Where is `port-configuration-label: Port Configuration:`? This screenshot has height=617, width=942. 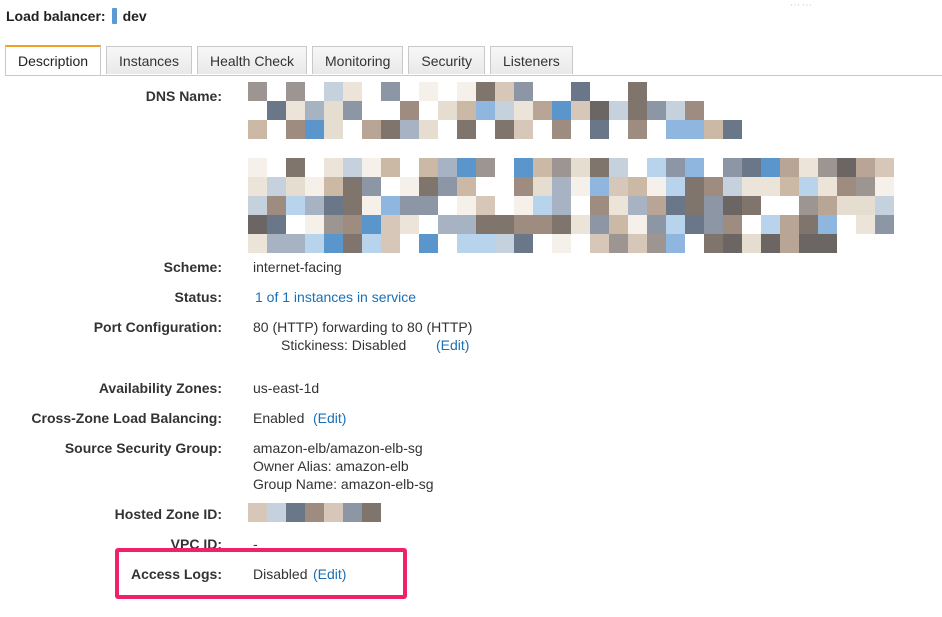
port-configuration-label: Port Configuration: is located at coordinates (157, 327).